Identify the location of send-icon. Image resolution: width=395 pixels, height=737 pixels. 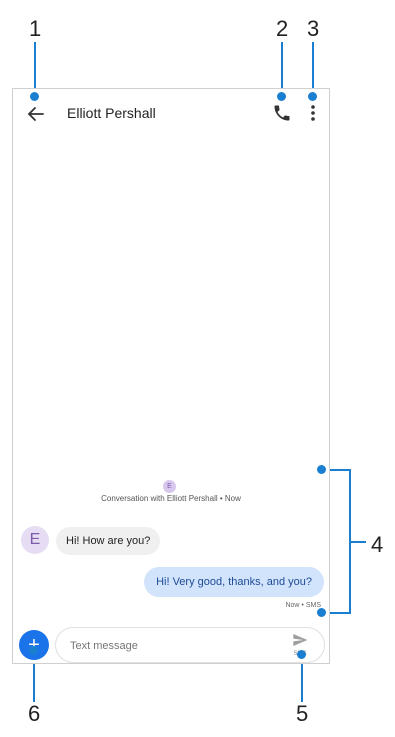
(300, 640).